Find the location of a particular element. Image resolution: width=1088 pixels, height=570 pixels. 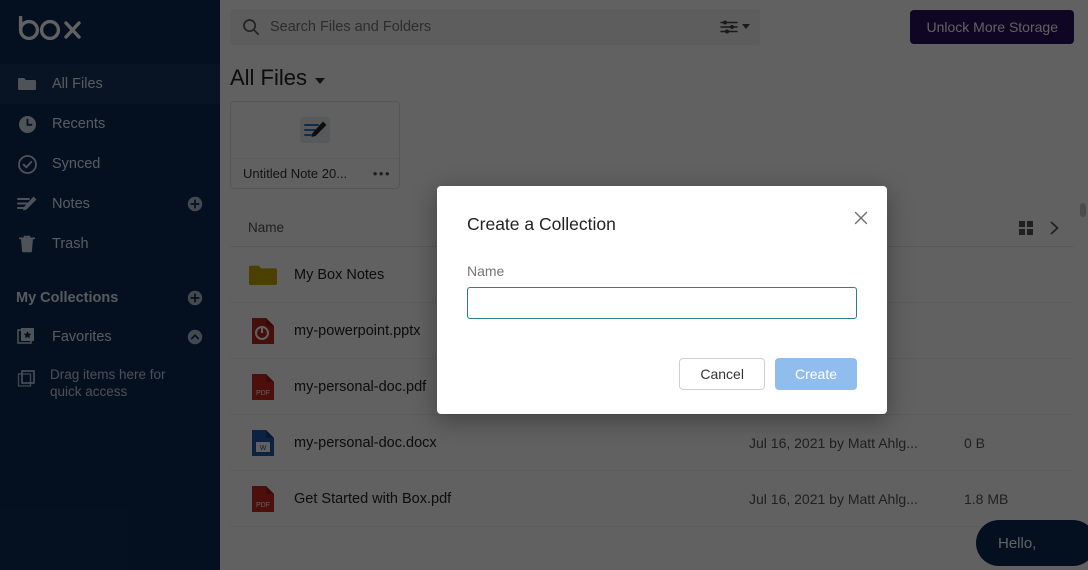

dialog-actions: Cancel Create is located at coordinates (768, 374).